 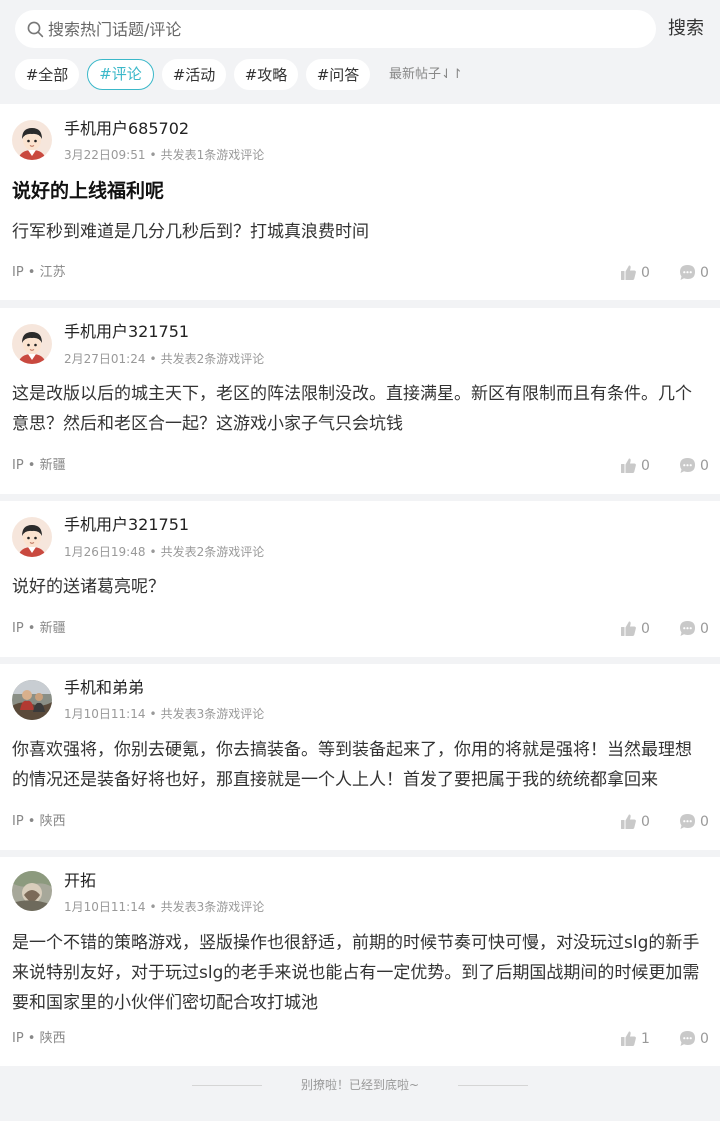 I want to click on search-button: 搜索, so click(x=686, y=29).